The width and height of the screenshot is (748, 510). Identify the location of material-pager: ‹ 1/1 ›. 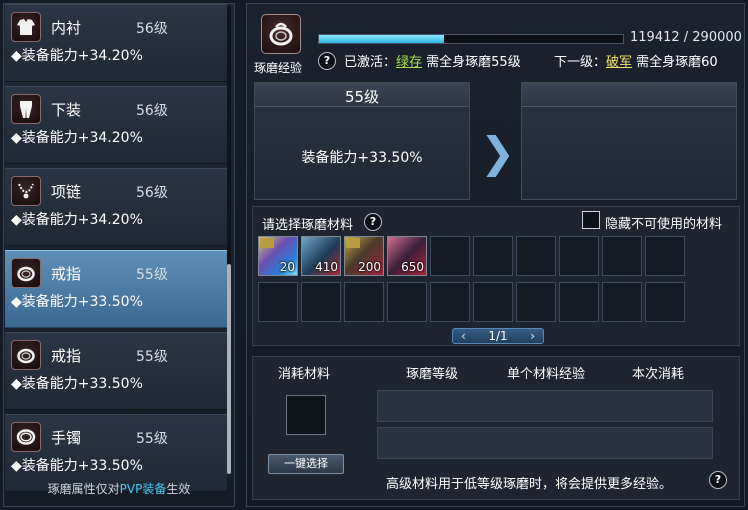
(498, 336).